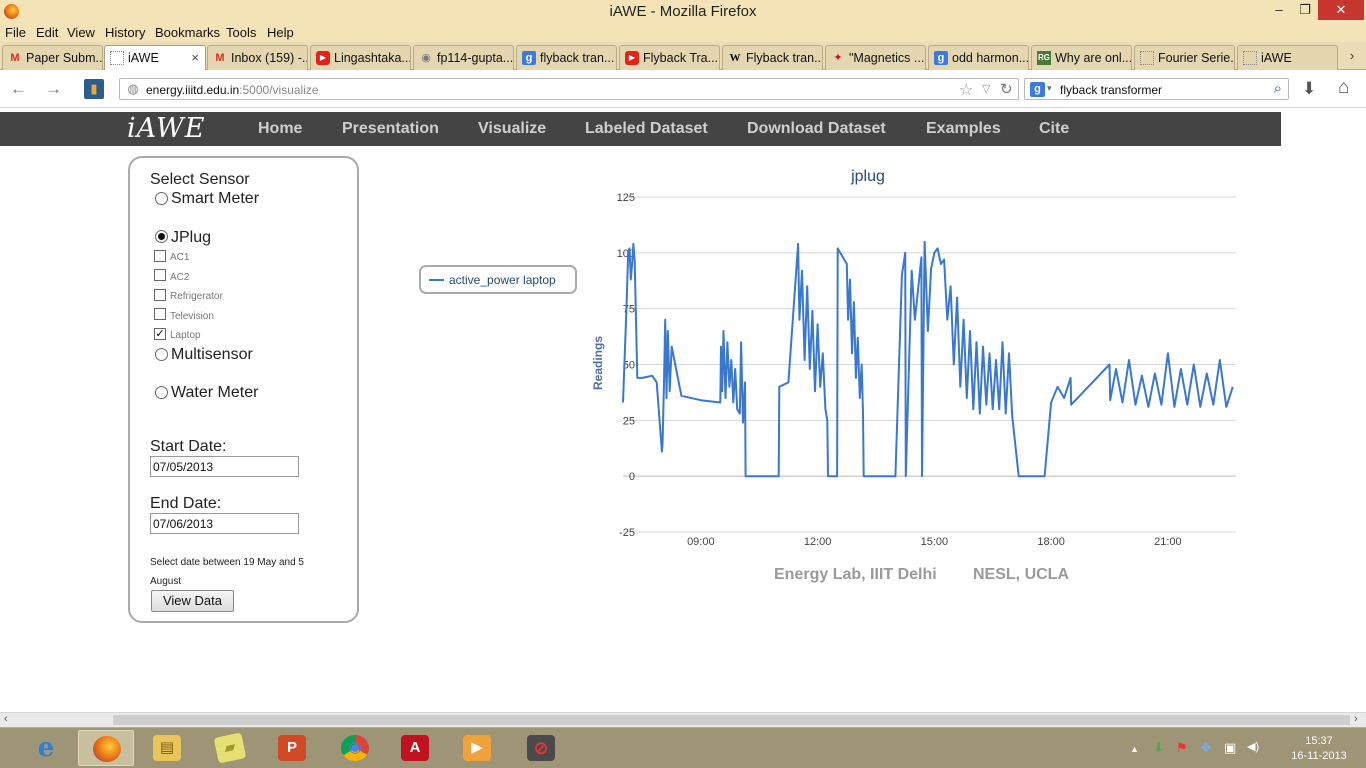 The image size is (1366, 768). I want to click on view-data-button: View Data, so click(192, 601).